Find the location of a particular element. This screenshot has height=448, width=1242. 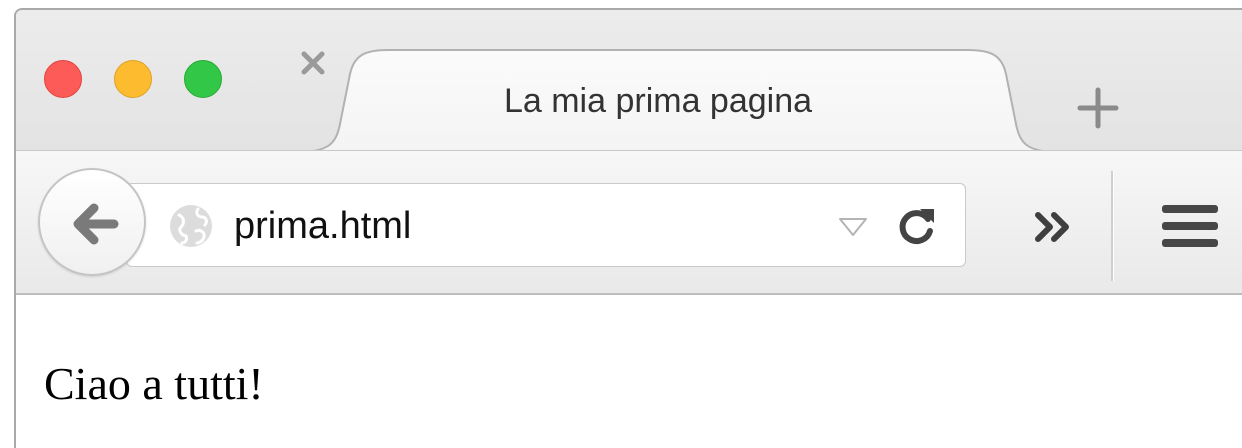

back-button is located at coordinates (92, 222).